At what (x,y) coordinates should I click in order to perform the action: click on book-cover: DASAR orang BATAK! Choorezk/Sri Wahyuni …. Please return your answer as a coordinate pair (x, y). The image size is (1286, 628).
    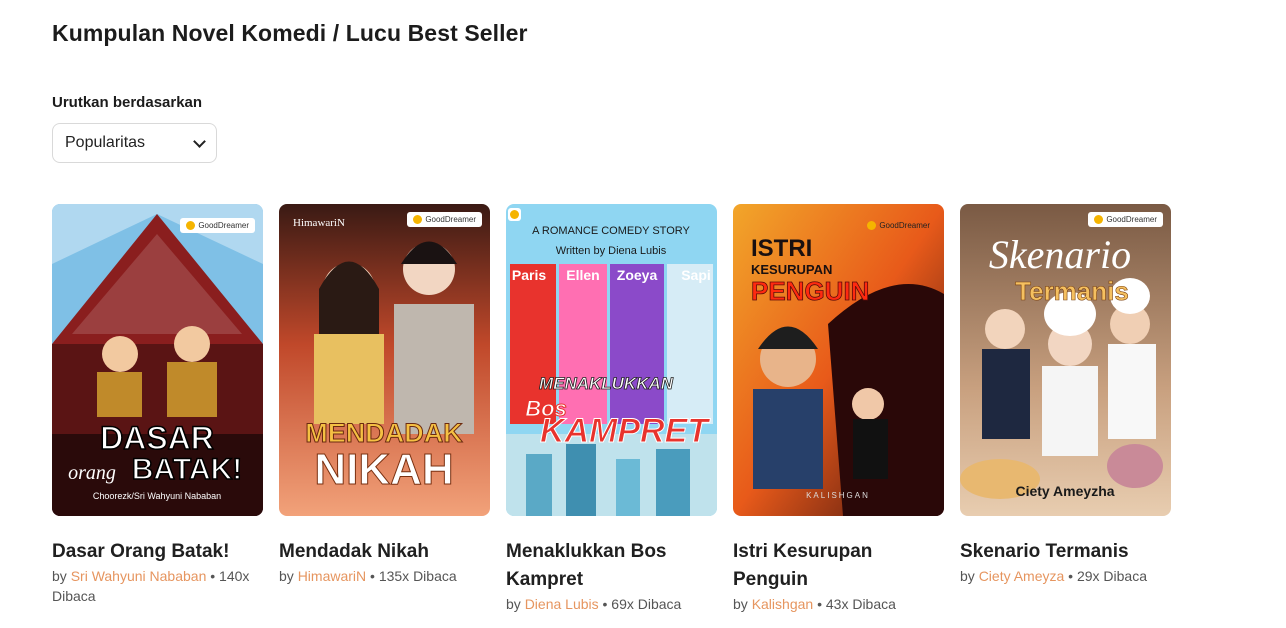
    Looking at the image, I should click on (157, 360).